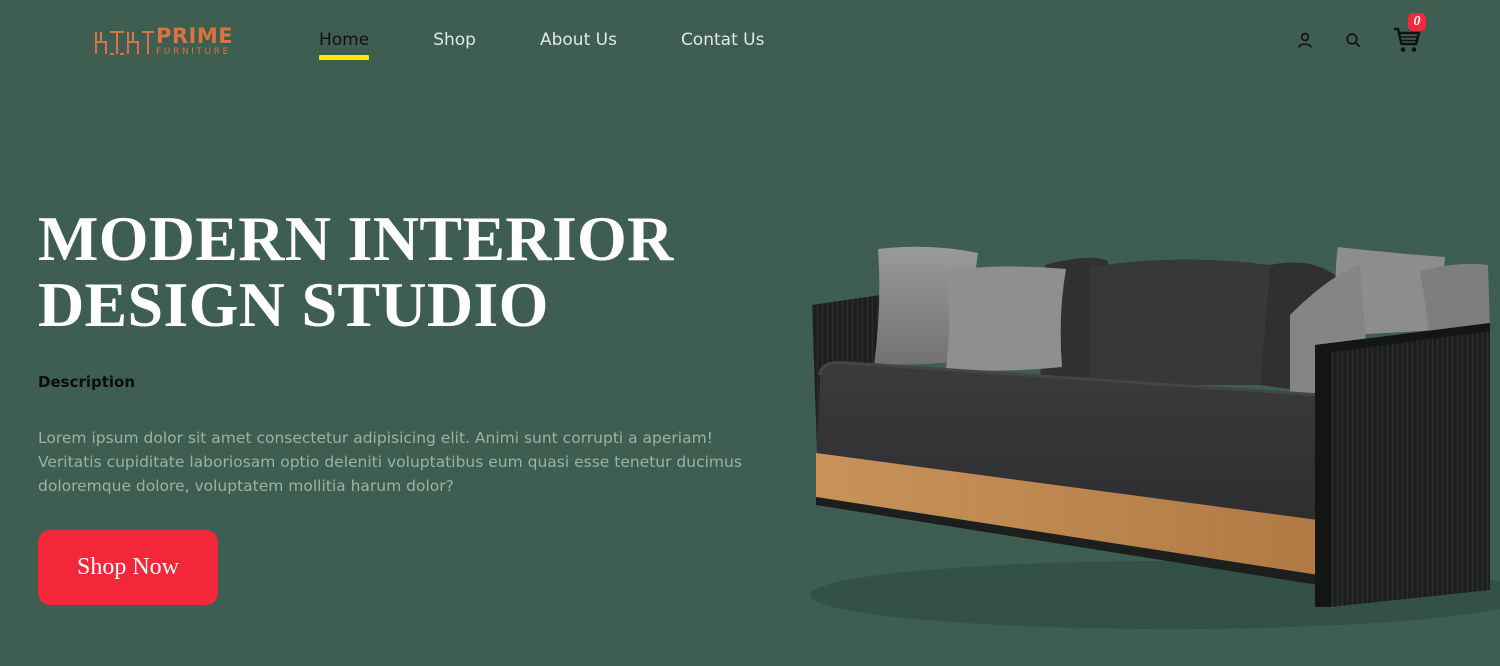  What do you see at coordinates (723, 45) in the screenshot?
I see `nav-contact-us: Contat Us` at bounding box center [723, 45].